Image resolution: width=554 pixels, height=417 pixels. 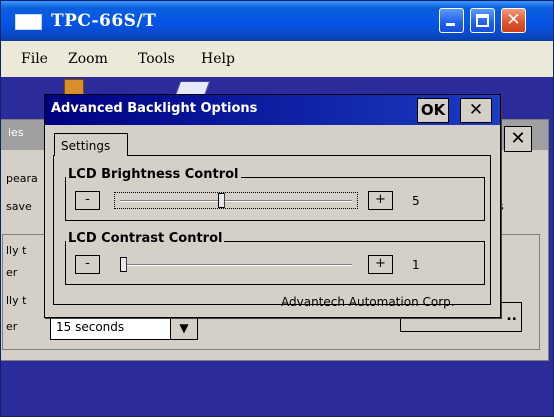 What do you see at coordinates (104, 21) in the screenshot?
I see `window-title: TPC-66S/T` at bounding box center [104, 21].